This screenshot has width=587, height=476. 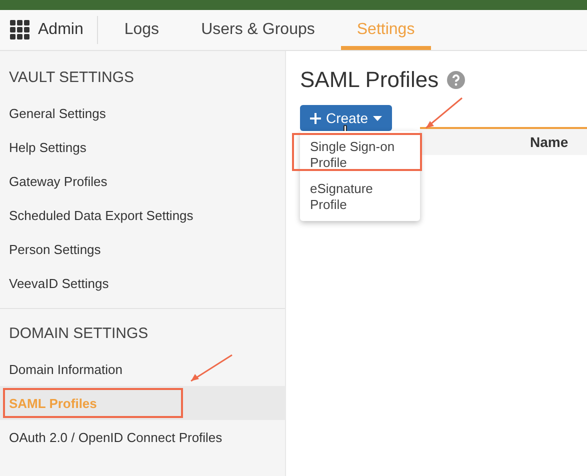 What do you see at coordinates (377, 118) in the screenshot?
I see `caret-icon` at bounding box center [377, 118].